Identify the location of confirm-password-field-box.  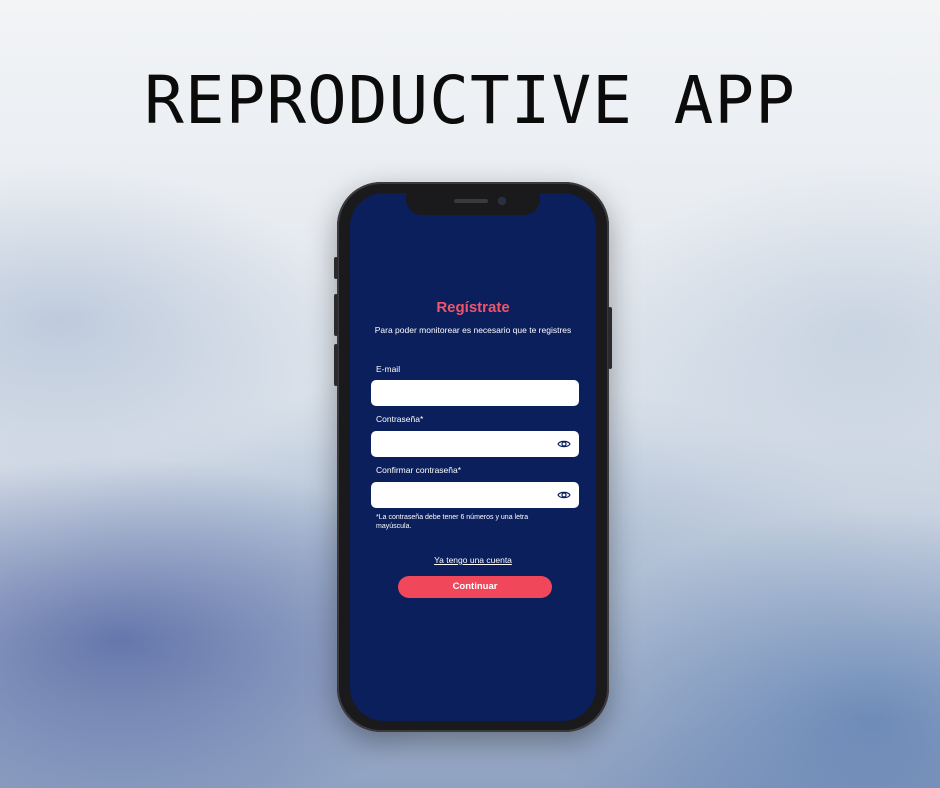
(475, 495).